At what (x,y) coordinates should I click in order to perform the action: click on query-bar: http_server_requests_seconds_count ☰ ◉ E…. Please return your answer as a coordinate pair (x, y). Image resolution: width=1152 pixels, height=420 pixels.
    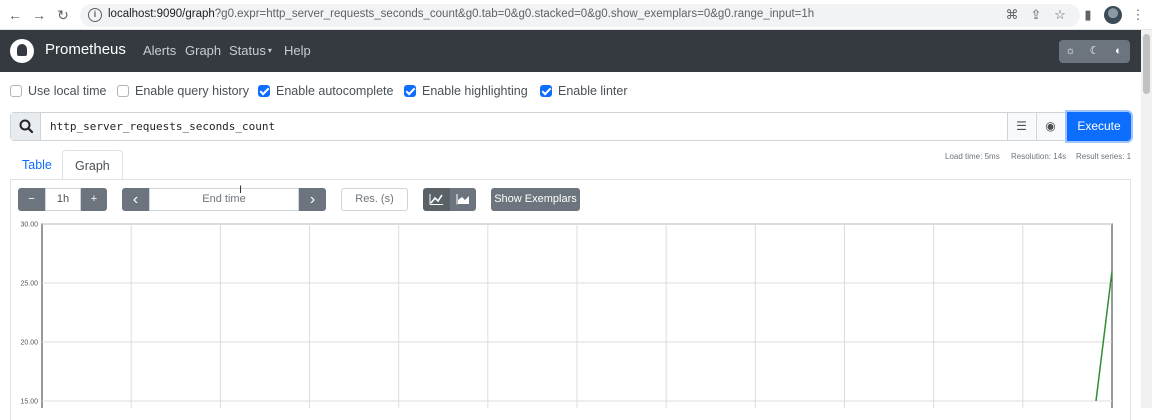
    Looking at the image, I should click on (570, 126).